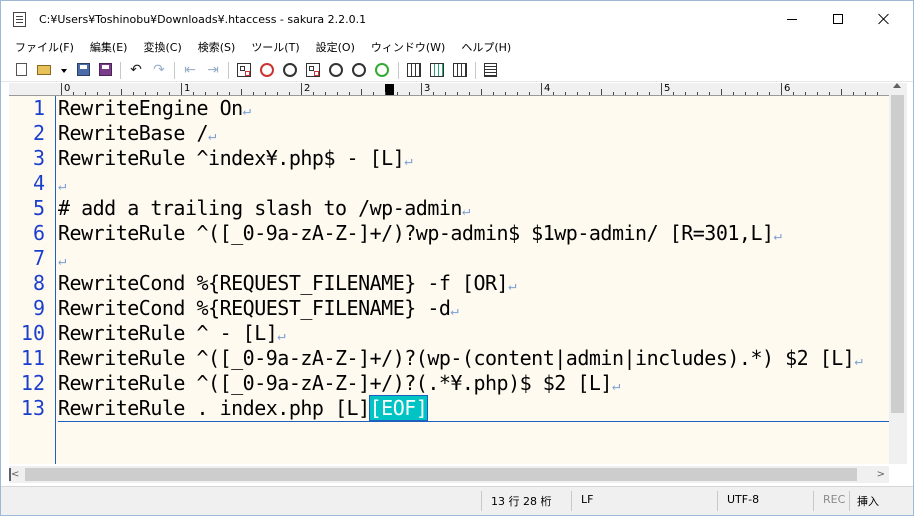 Image resolution: width=914 pixels, height=516 pixels. I want to click on toolbar: ↶ ↷ ⇤ ⇥, so click(457, 70).